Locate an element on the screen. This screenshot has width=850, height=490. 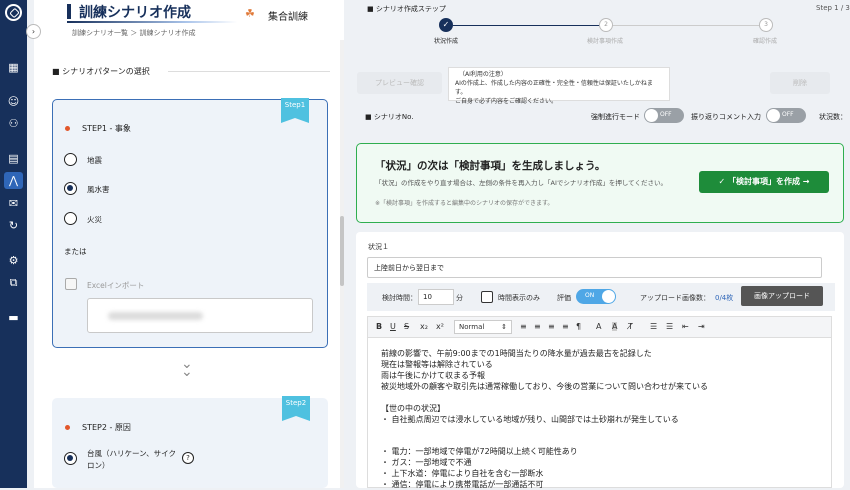
situation-label: 状況１ is located at coordinates (378, 247).